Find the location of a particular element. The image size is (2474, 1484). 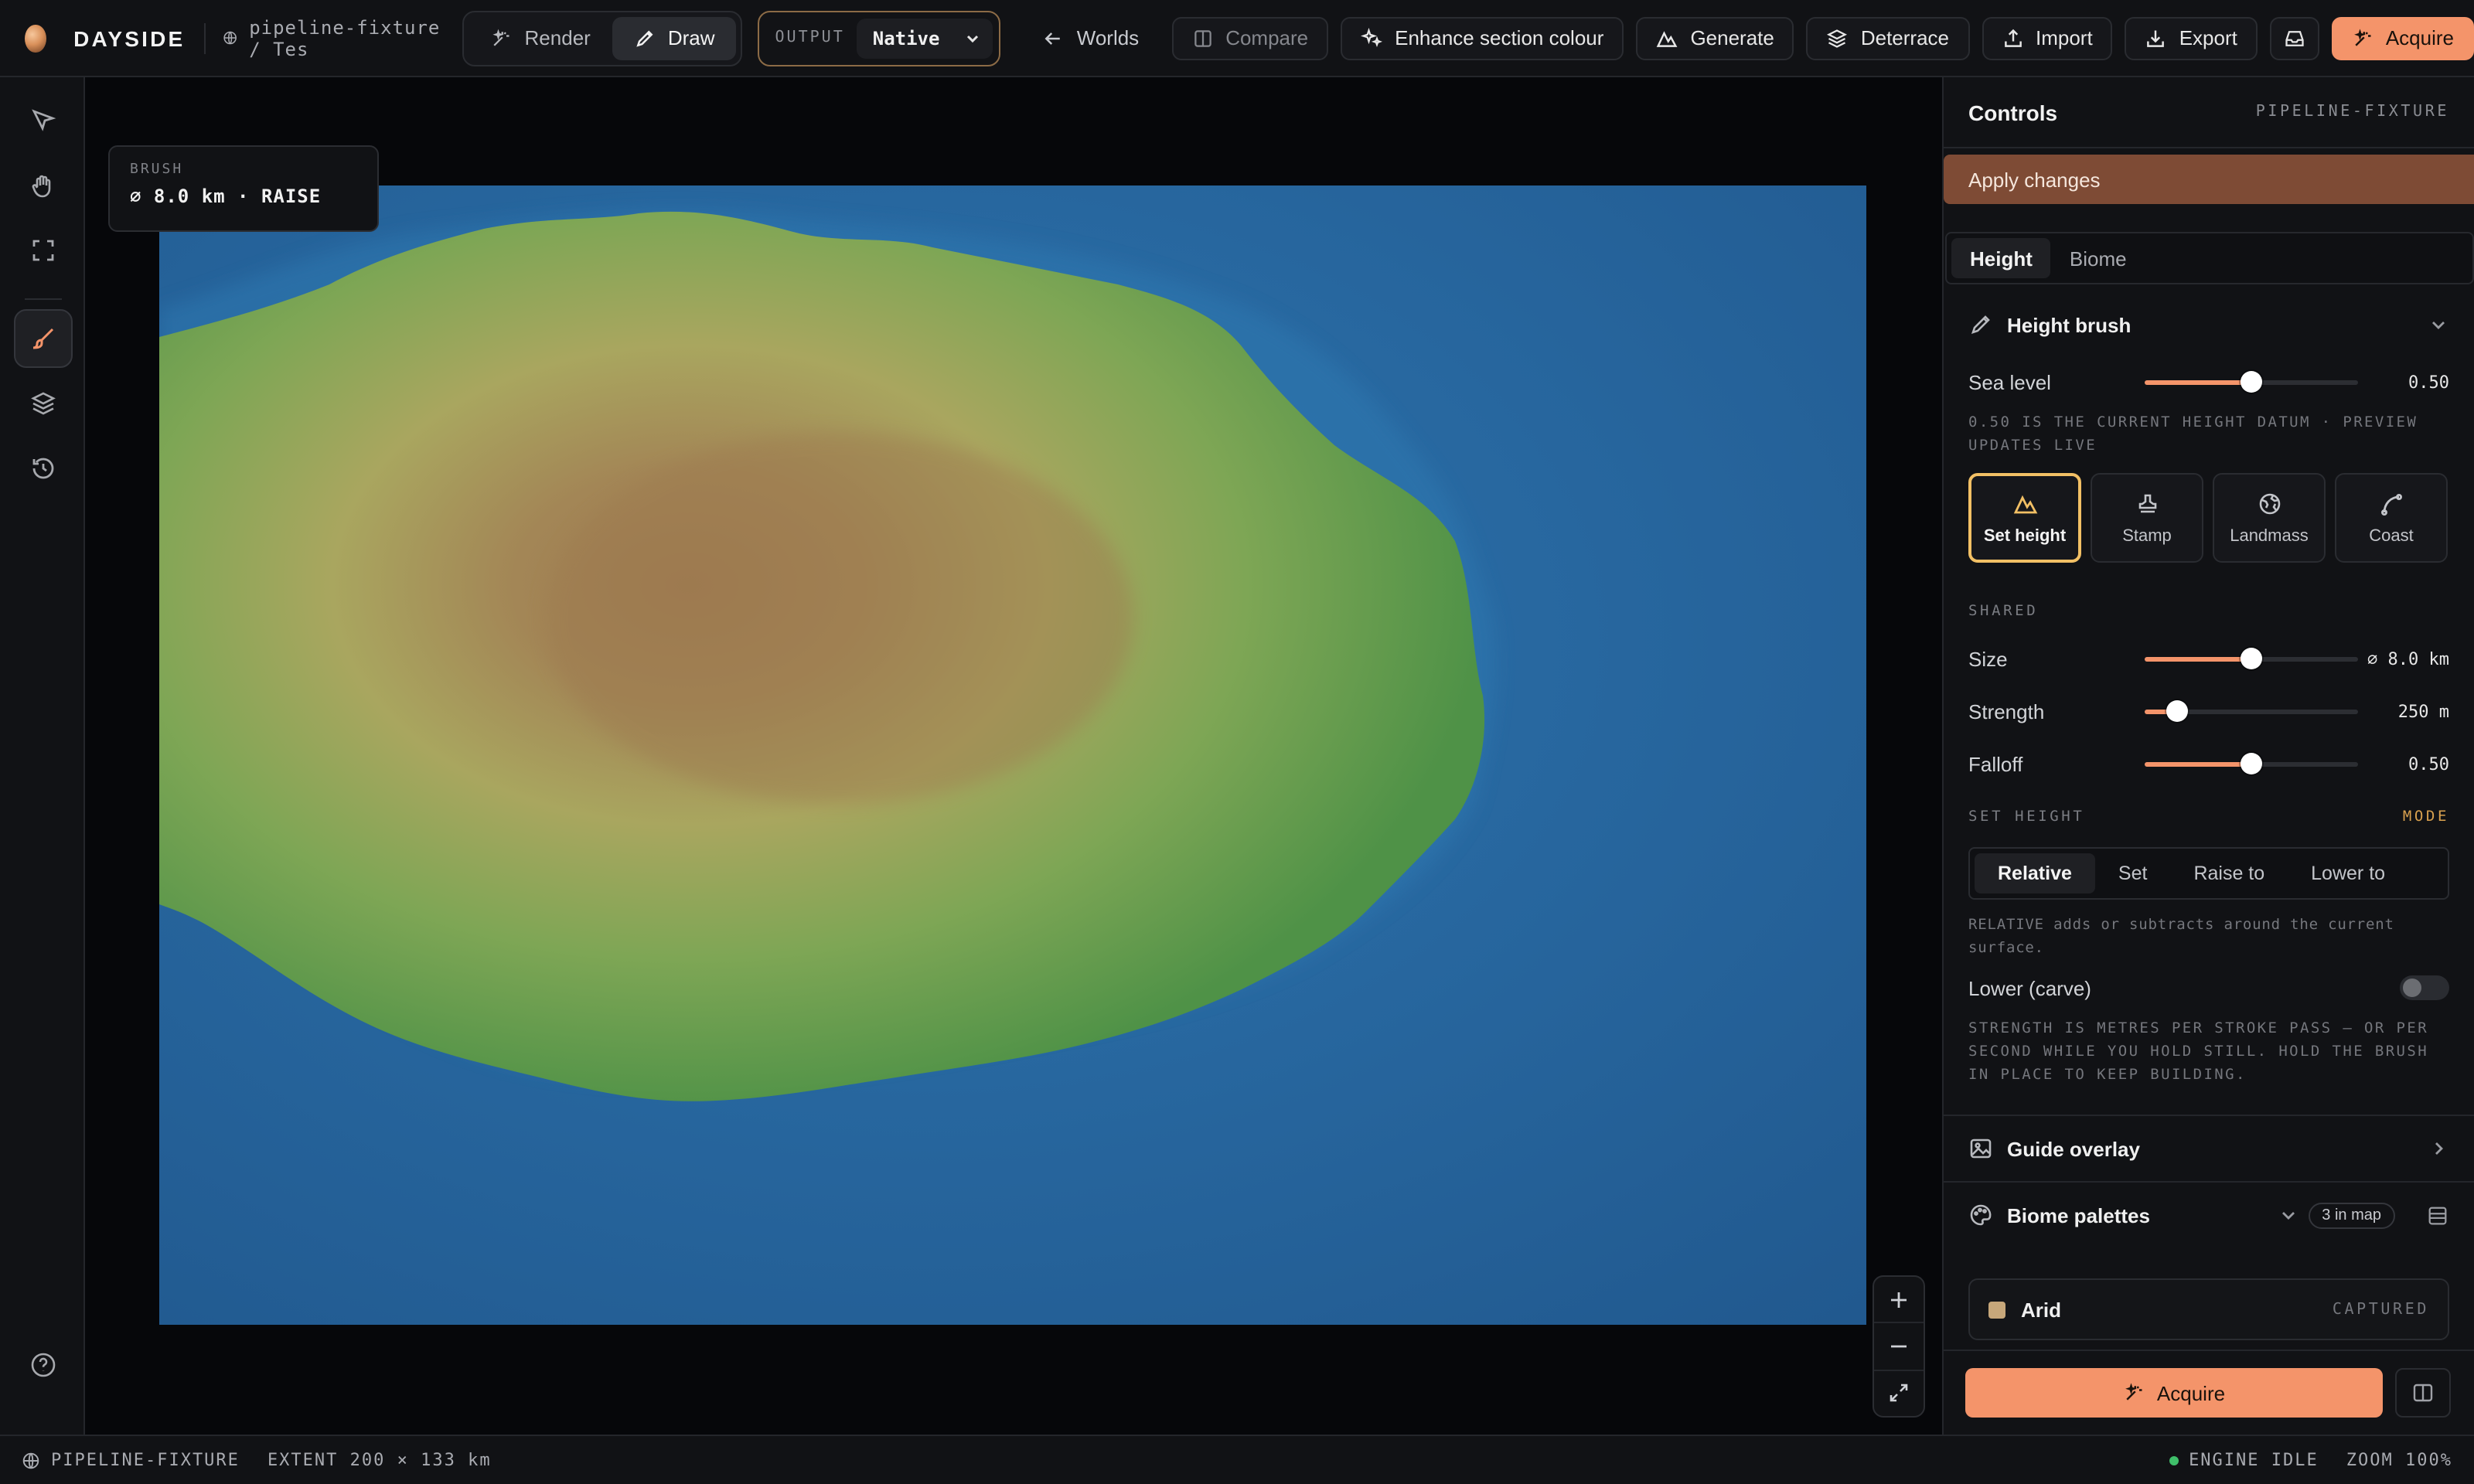

strength-slider is located at coordinates (2251, 711).